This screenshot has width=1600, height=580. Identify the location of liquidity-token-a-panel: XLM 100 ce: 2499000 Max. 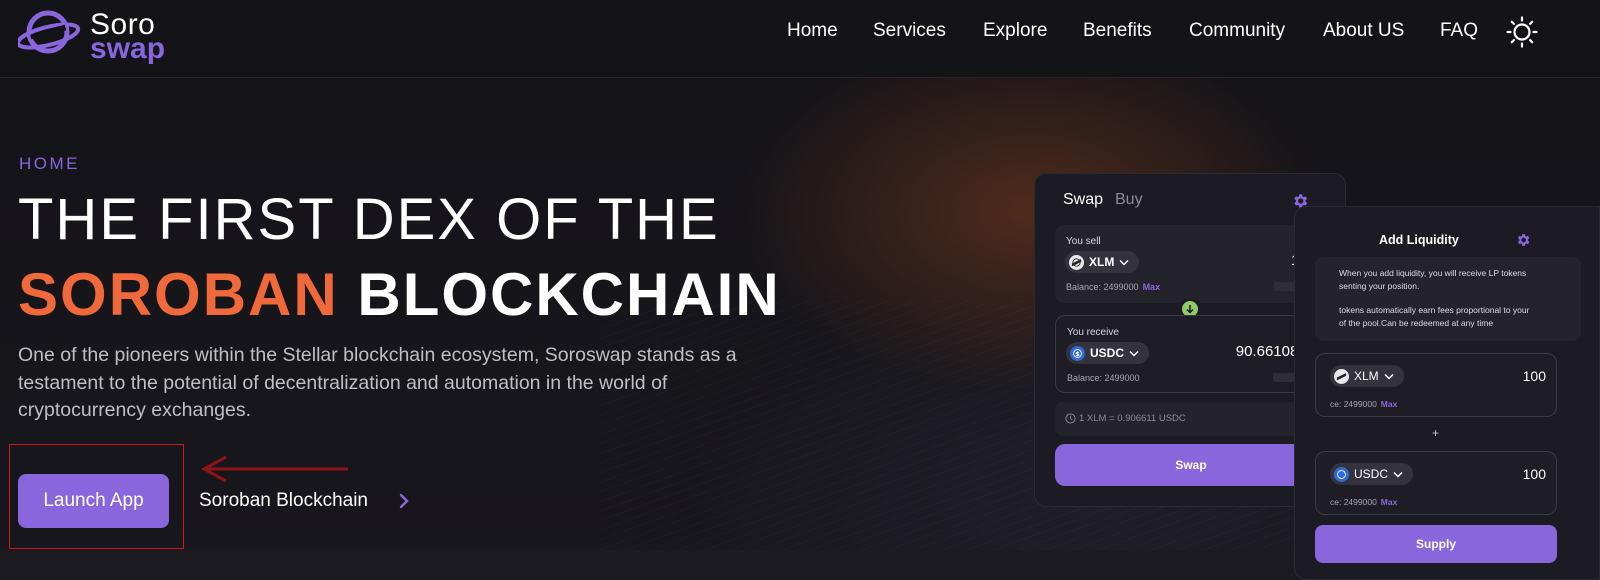
(1436, 385).